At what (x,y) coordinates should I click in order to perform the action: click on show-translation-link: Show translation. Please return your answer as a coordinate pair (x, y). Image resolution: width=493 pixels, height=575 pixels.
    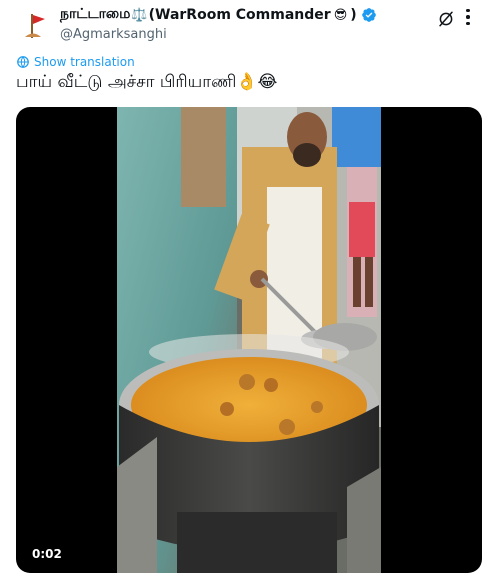
    Looking at the image, I should click on (75, 62).